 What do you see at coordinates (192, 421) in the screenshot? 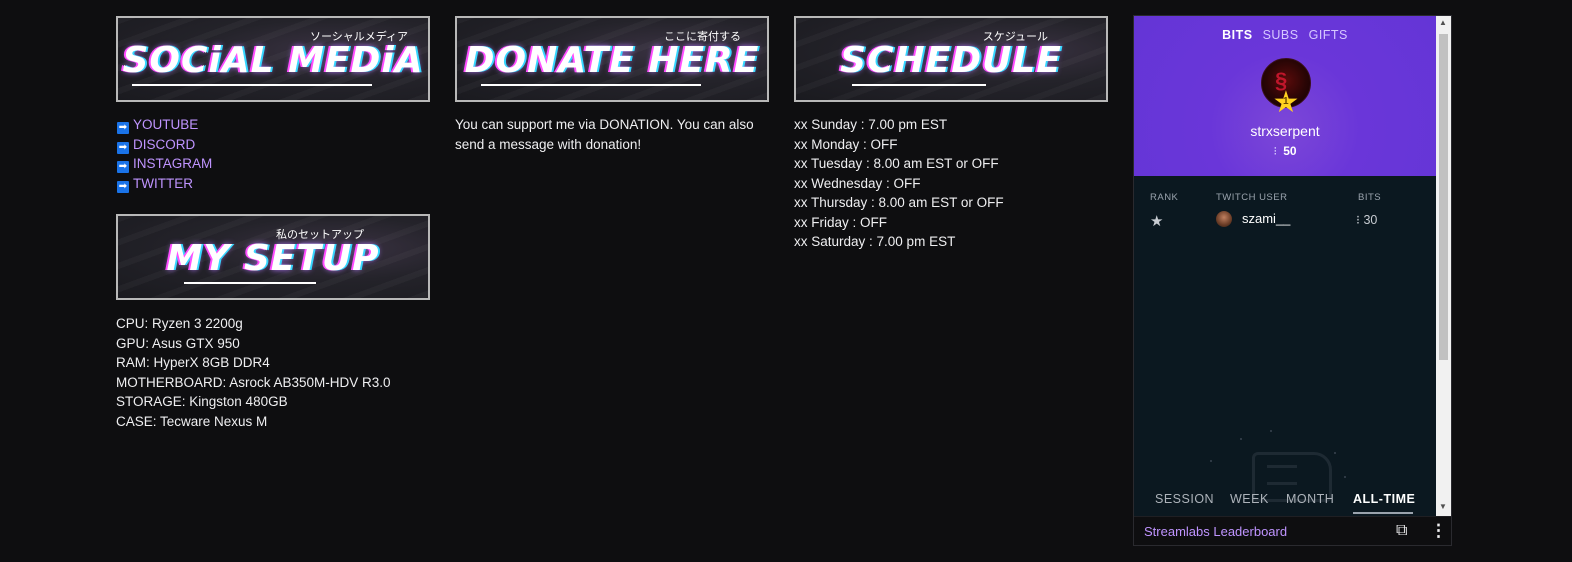
I see `spec-case: CASE: Tecware Nexus M` at bounding box center [192, 421].